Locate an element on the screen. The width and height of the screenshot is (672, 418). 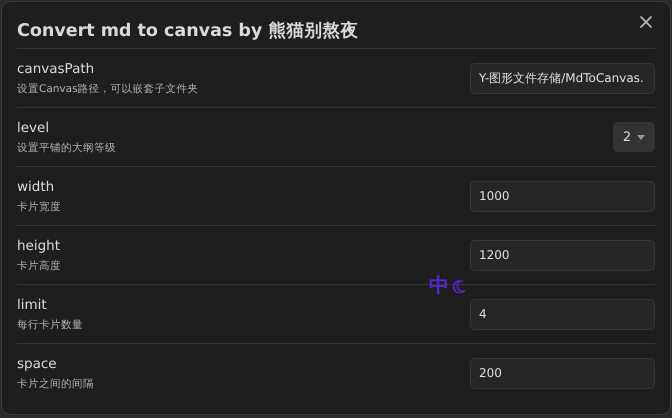
dialog-title: Convert md to canvas by 熊猫别熬夜 is located at coordinates (187, 31).